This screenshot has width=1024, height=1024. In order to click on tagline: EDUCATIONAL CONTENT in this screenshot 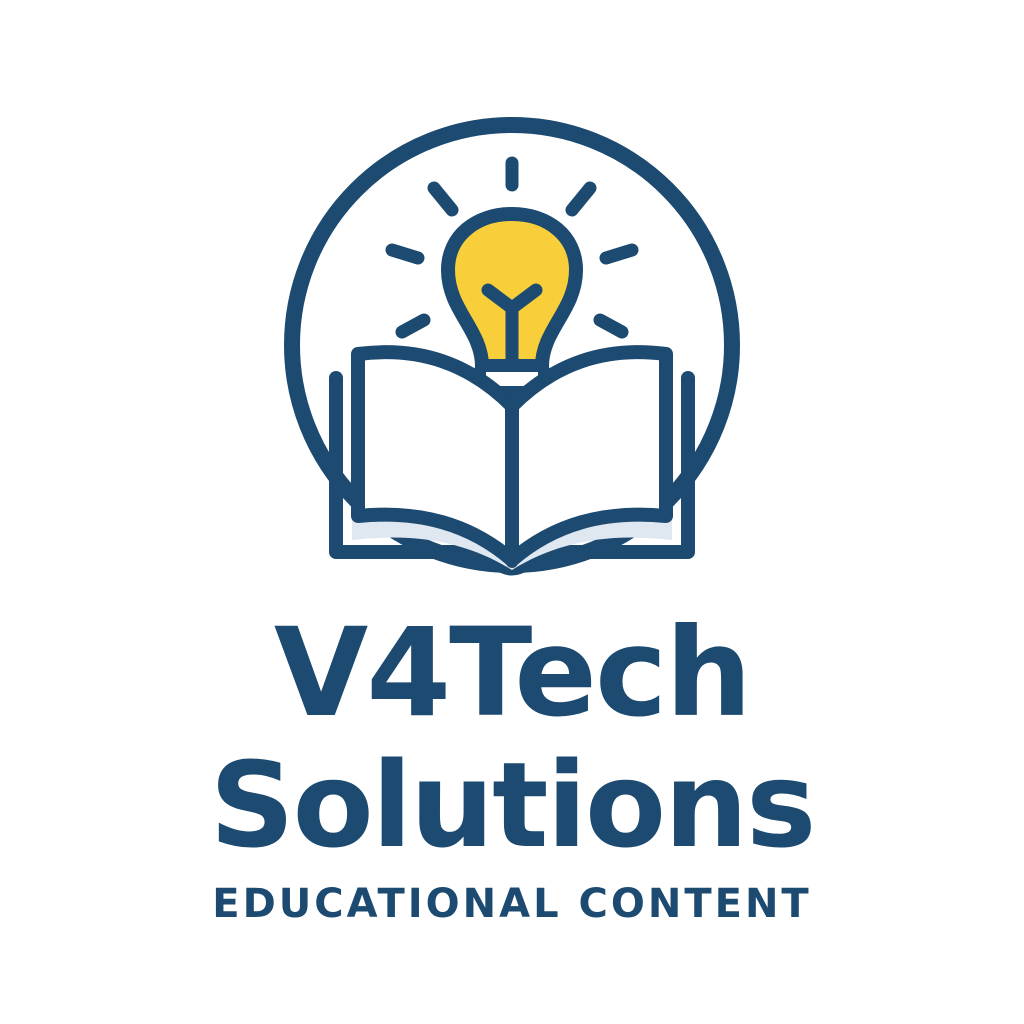, I will do `click(512, 904)`.